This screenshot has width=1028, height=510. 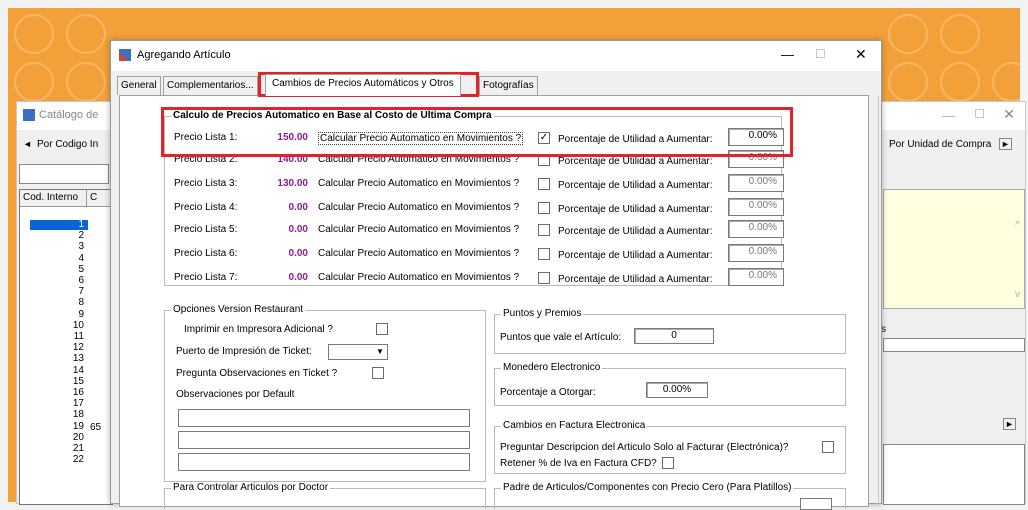 What do you see at coordinates (81, 269) in the screenshot?
I see `row-number: 5` at bounding box center [81, 269].